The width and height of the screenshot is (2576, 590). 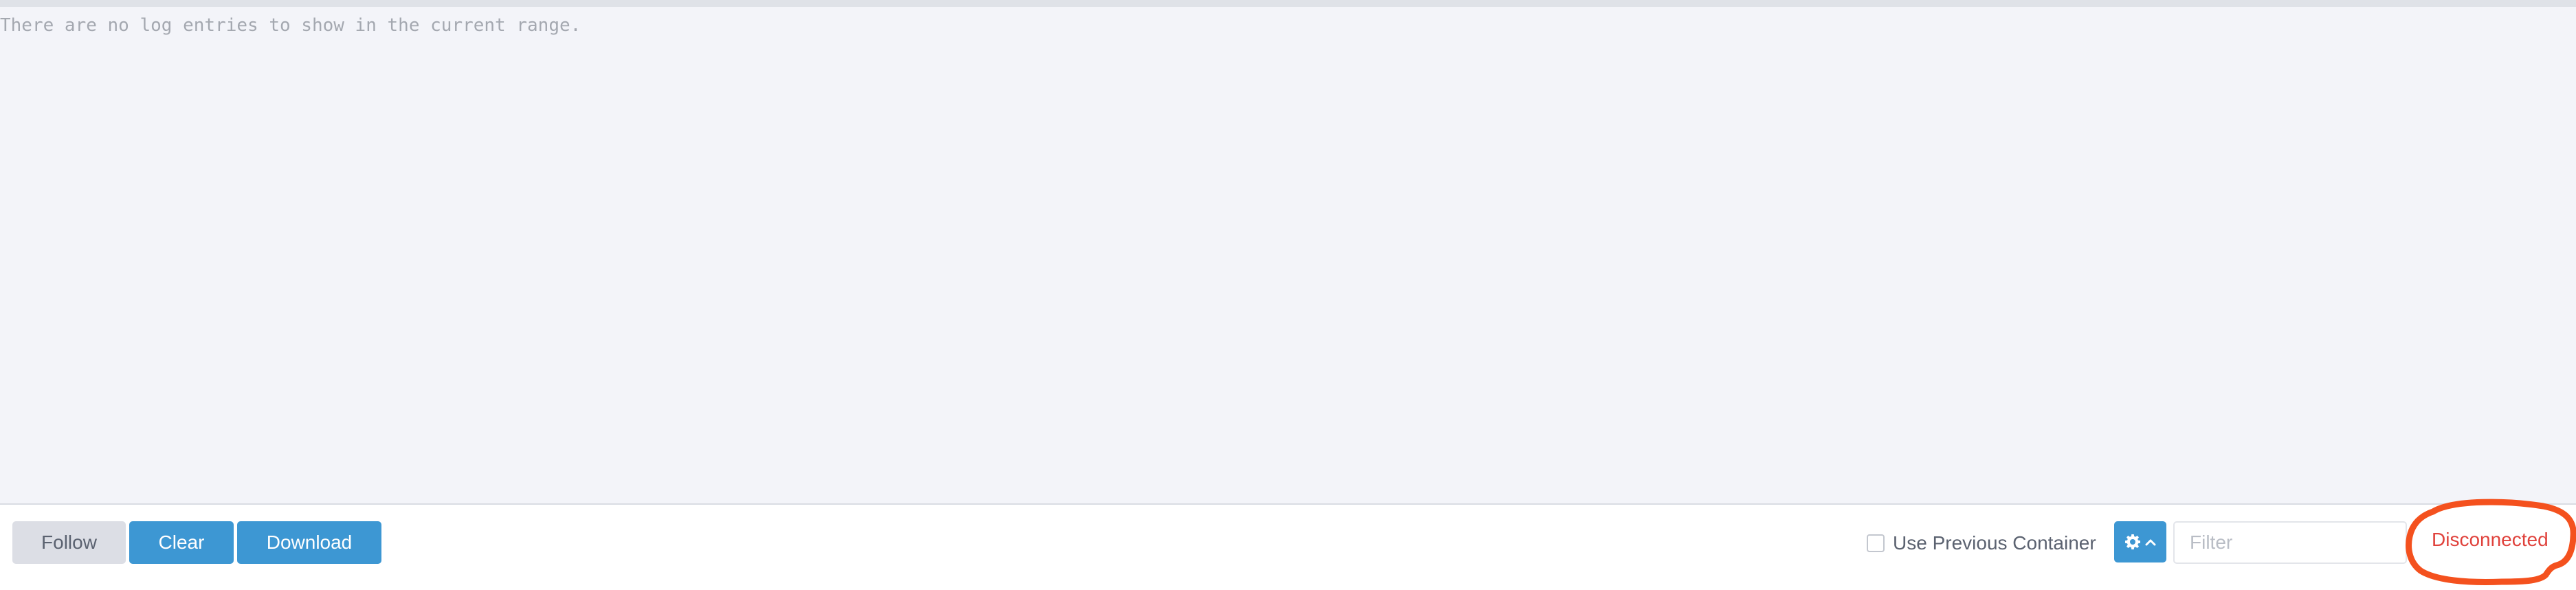 I want to click on filter-input, so click(x=2290, y=542).